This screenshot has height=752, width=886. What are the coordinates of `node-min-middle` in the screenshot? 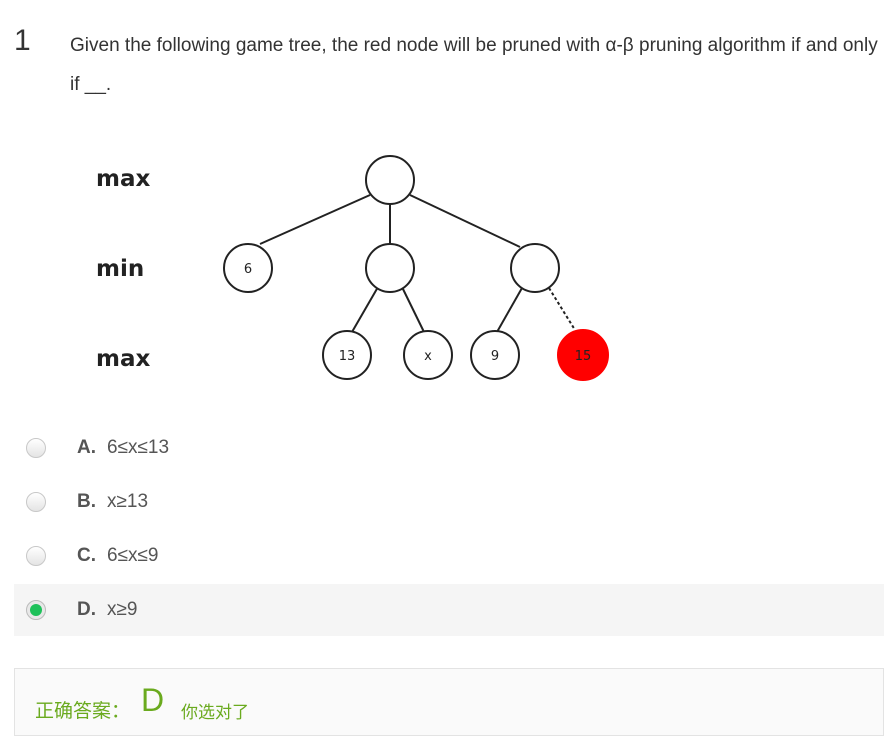 It's located at (390, 268).